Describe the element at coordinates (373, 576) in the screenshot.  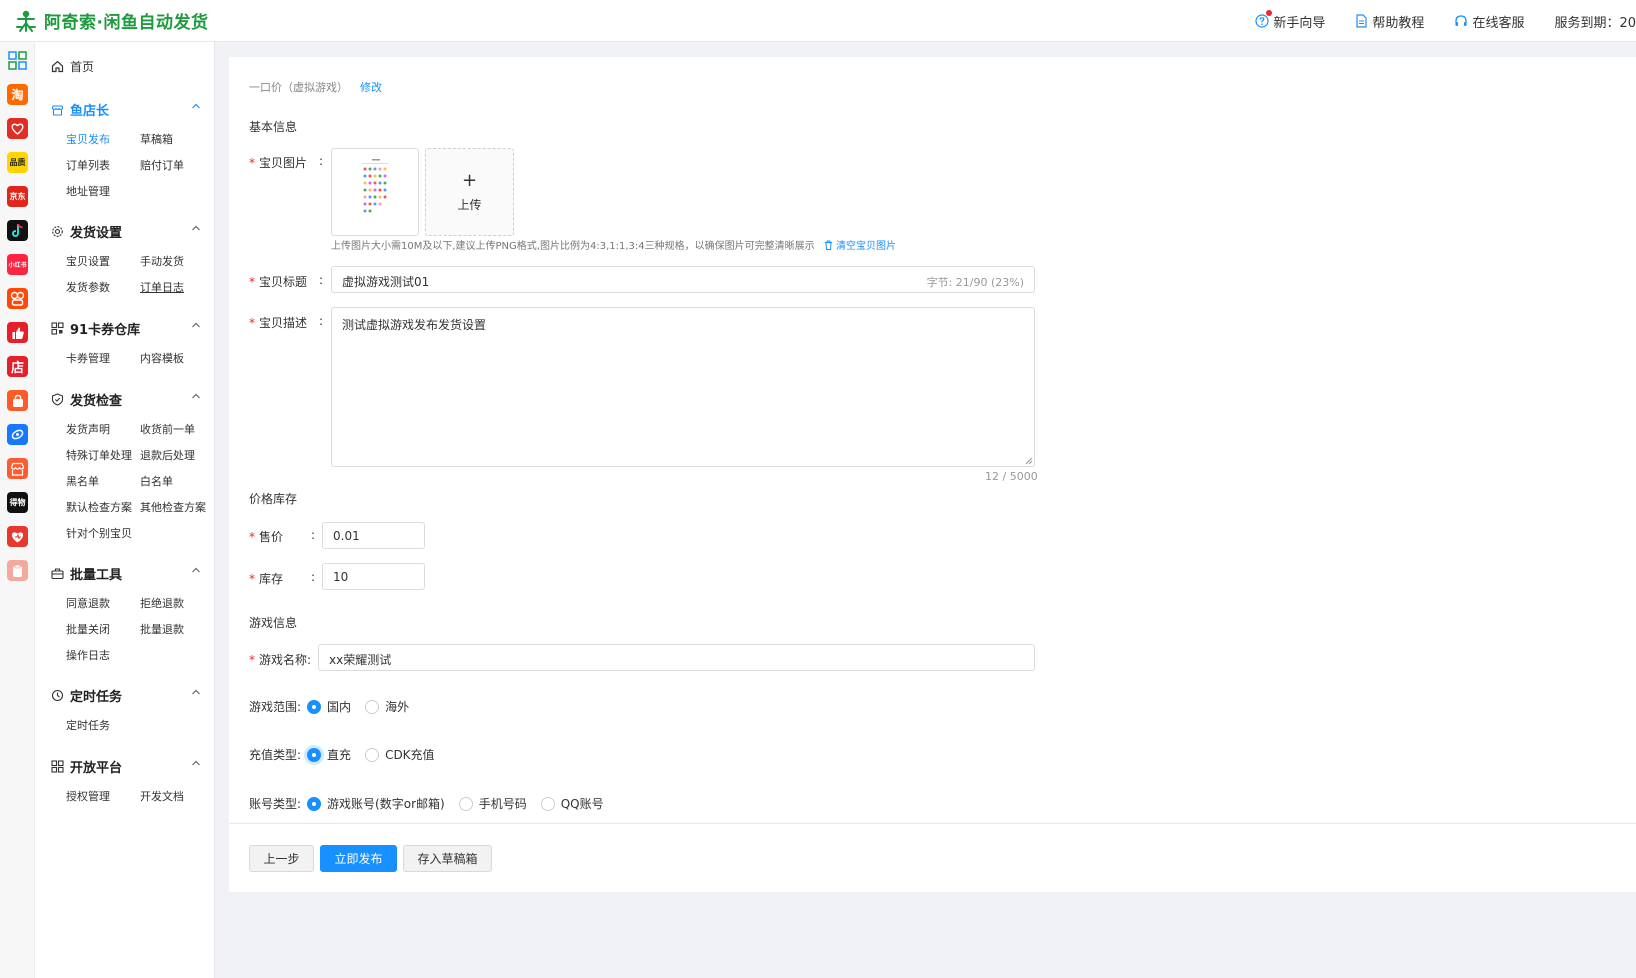
I see `stock-input: 10` at that location.